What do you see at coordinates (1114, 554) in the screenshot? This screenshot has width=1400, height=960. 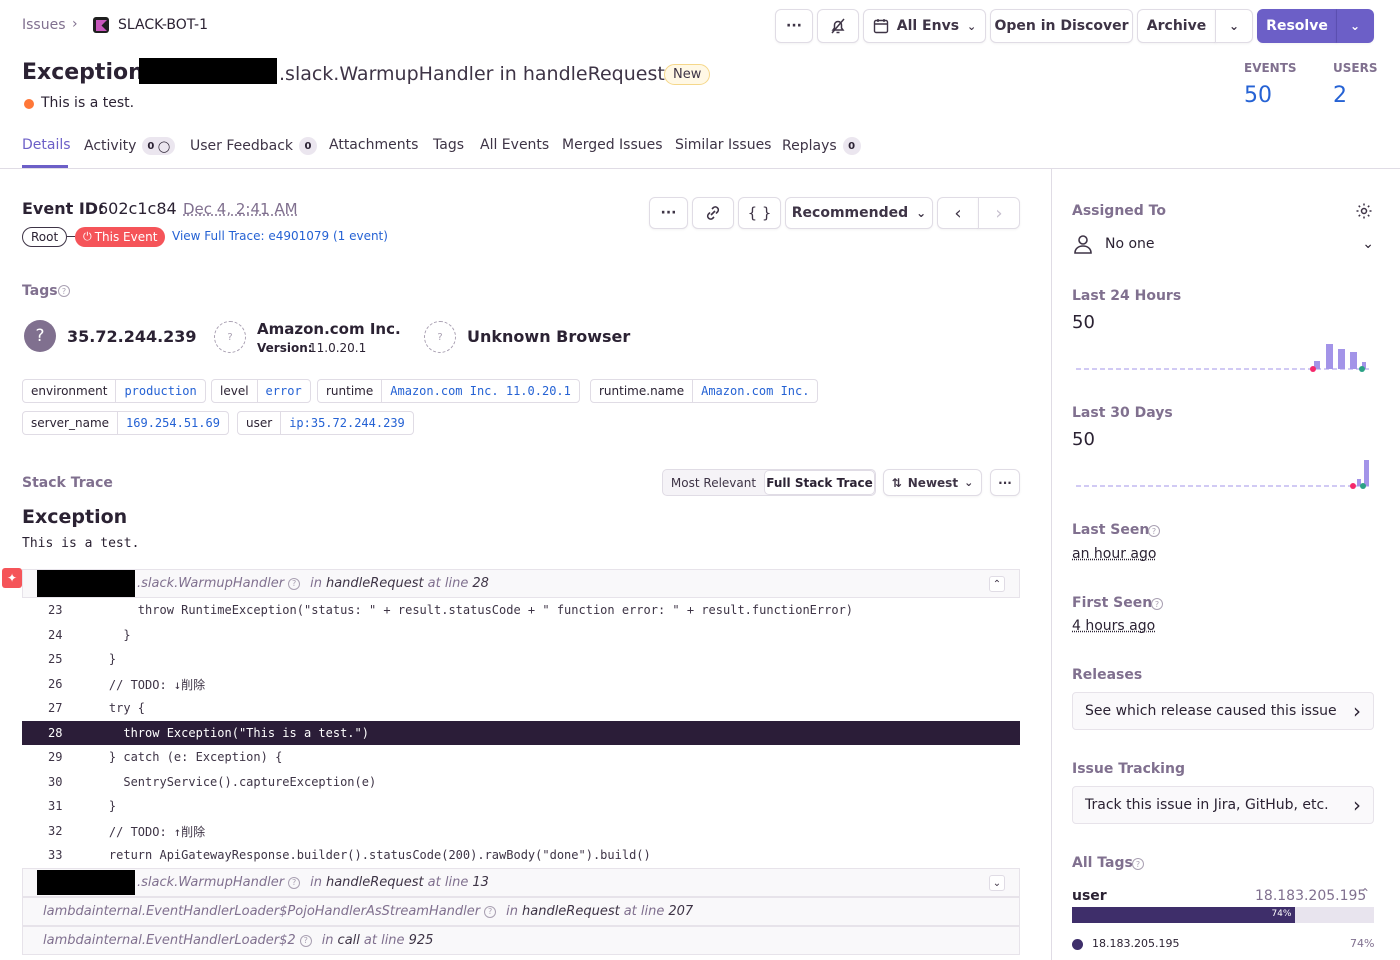 I see `last-seen-value: an hour ago` at bounding box center [1114, 554].